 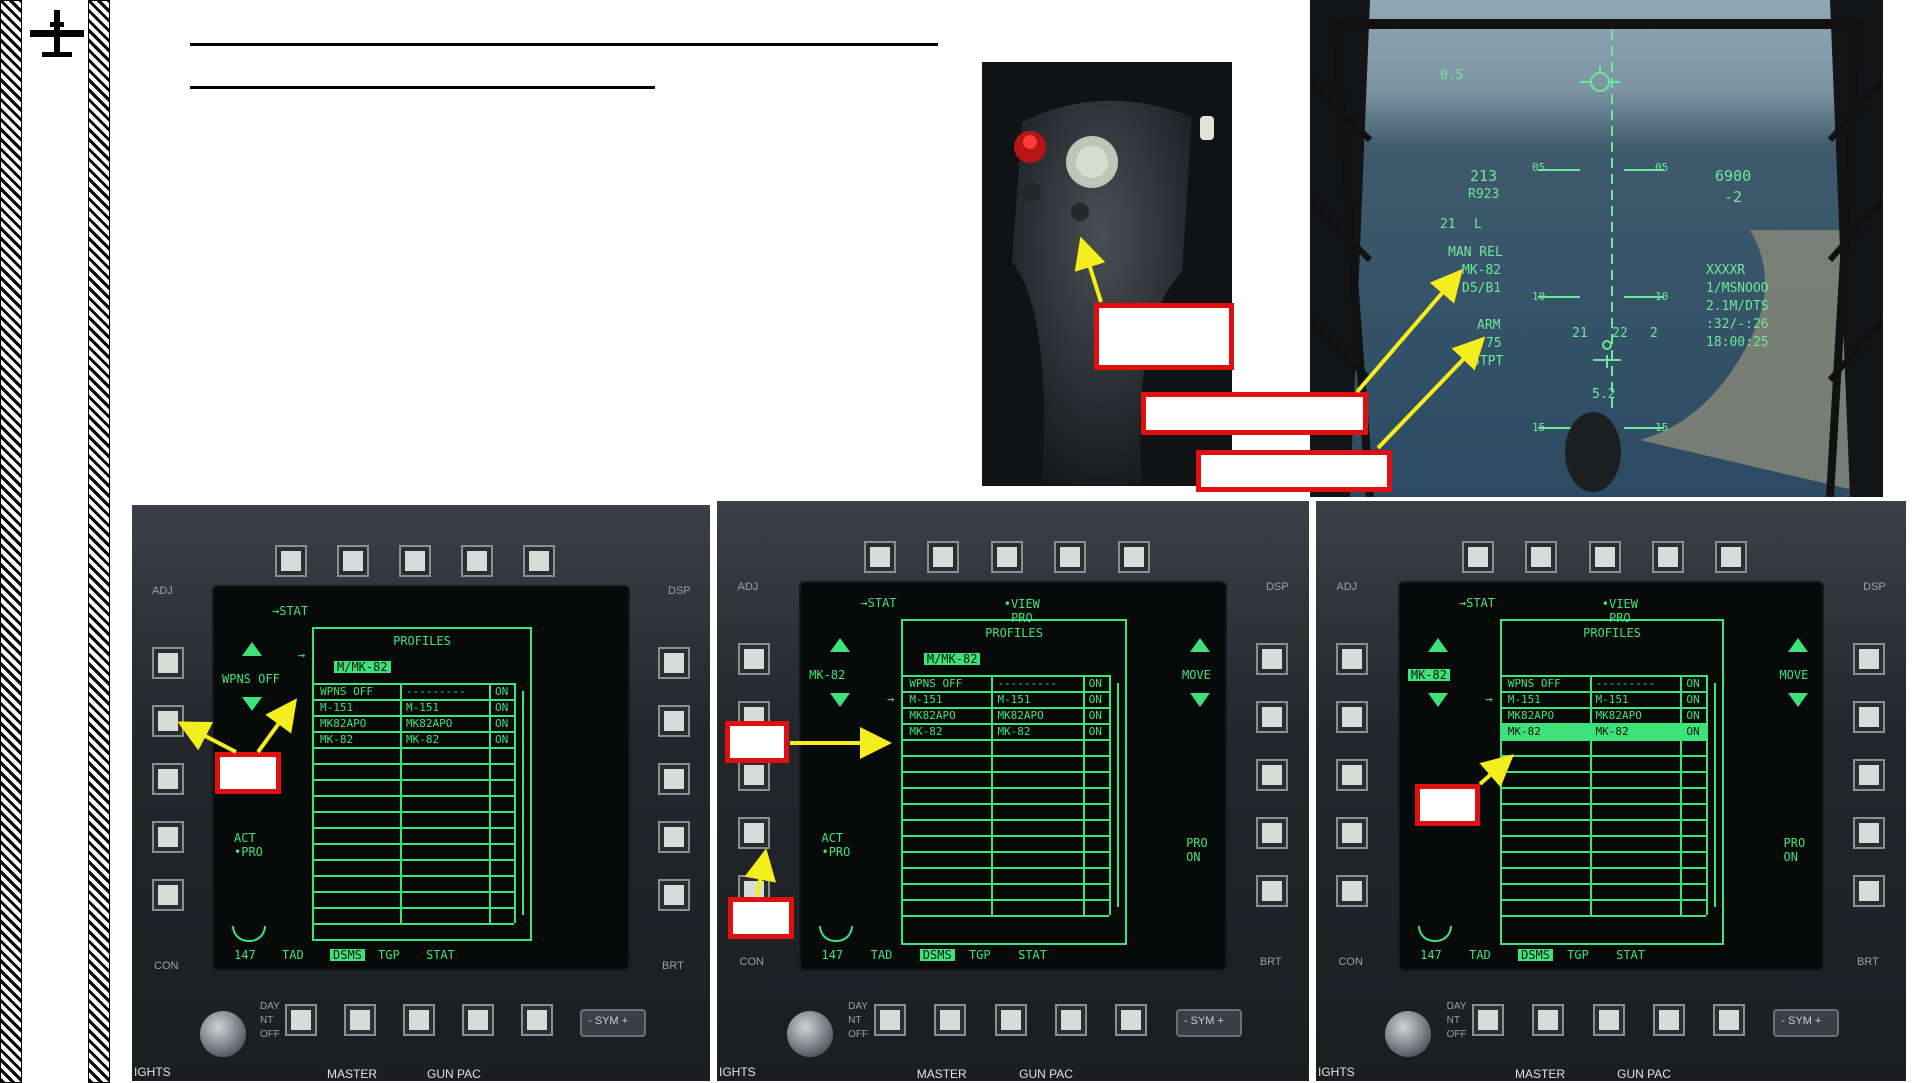 What do you see at coordinates (1164, 336) in the screenshot?
I see `callout-box-joystick` at bounding box center [1164, 336].